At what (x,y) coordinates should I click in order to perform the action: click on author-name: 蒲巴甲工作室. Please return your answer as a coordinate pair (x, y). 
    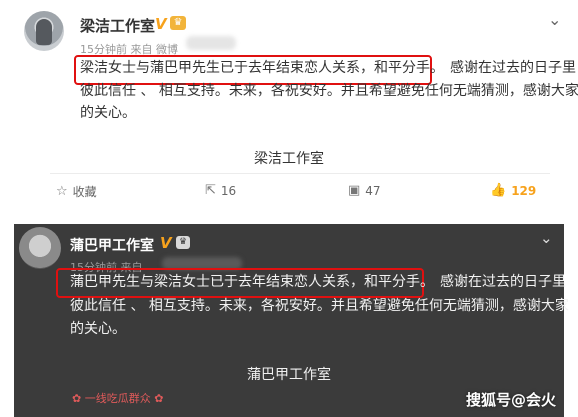
    Looking at the image, I should click on (112, 245).